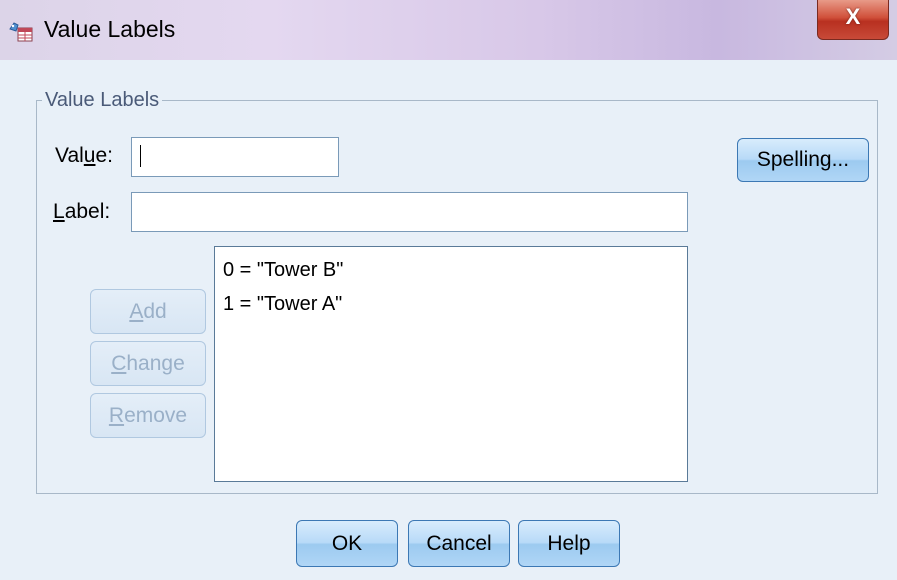 This screenshot has height=580, width=897. Describe the element at coordinates (21, 31) in the screenshot. I see `value-labels-app-icon` at that location.